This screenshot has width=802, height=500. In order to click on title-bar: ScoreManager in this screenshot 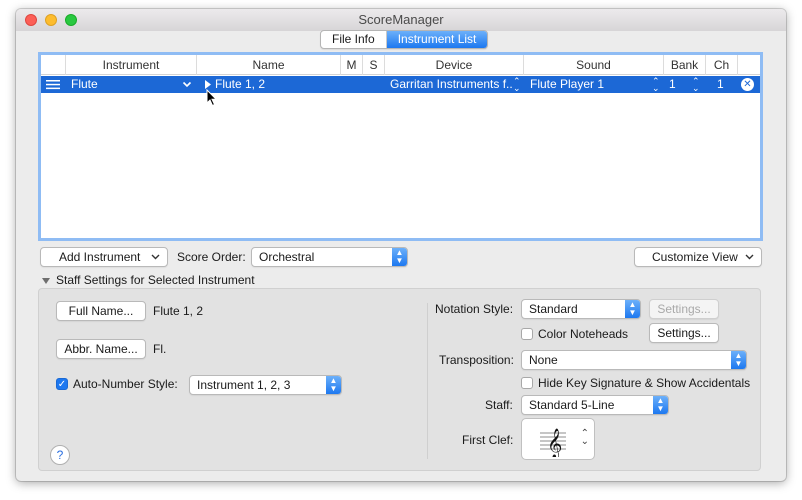, I will do `click(401, 20)`.